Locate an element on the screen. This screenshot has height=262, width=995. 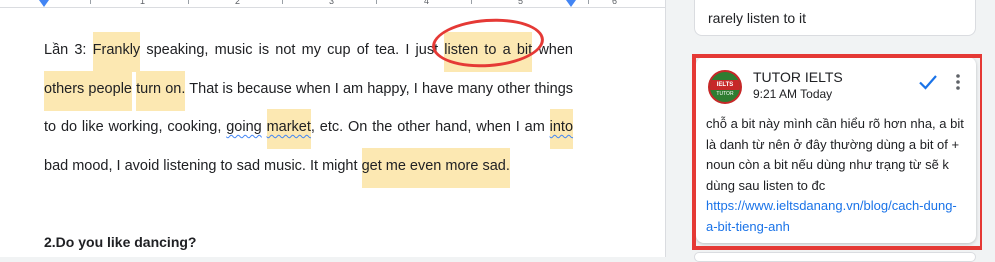
ruler-number: 4 is located at coordinates (427, 3).